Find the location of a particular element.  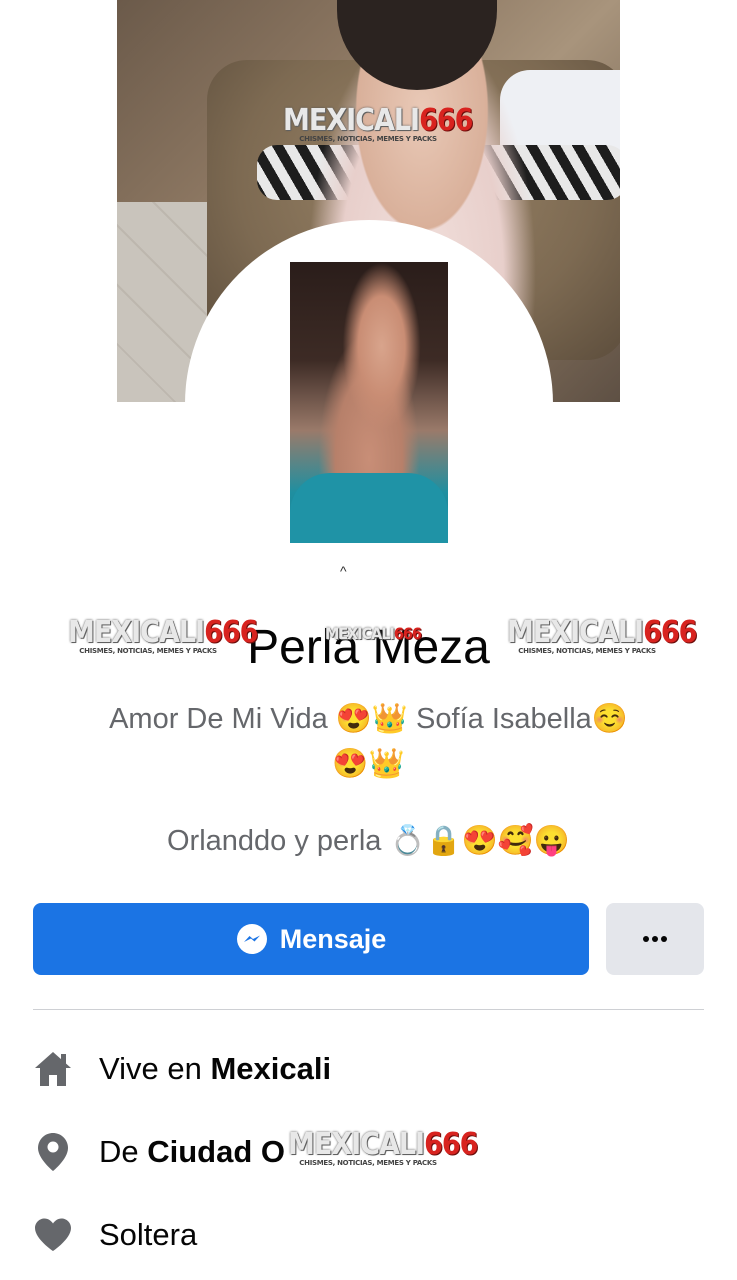

profile-picture-top is located at coordinates (369, 508).